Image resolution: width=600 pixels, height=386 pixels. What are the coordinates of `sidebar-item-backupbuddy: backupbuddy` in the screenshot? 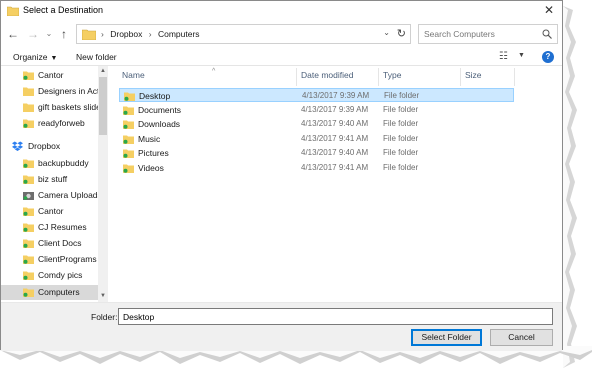 It's located at (49, 163).